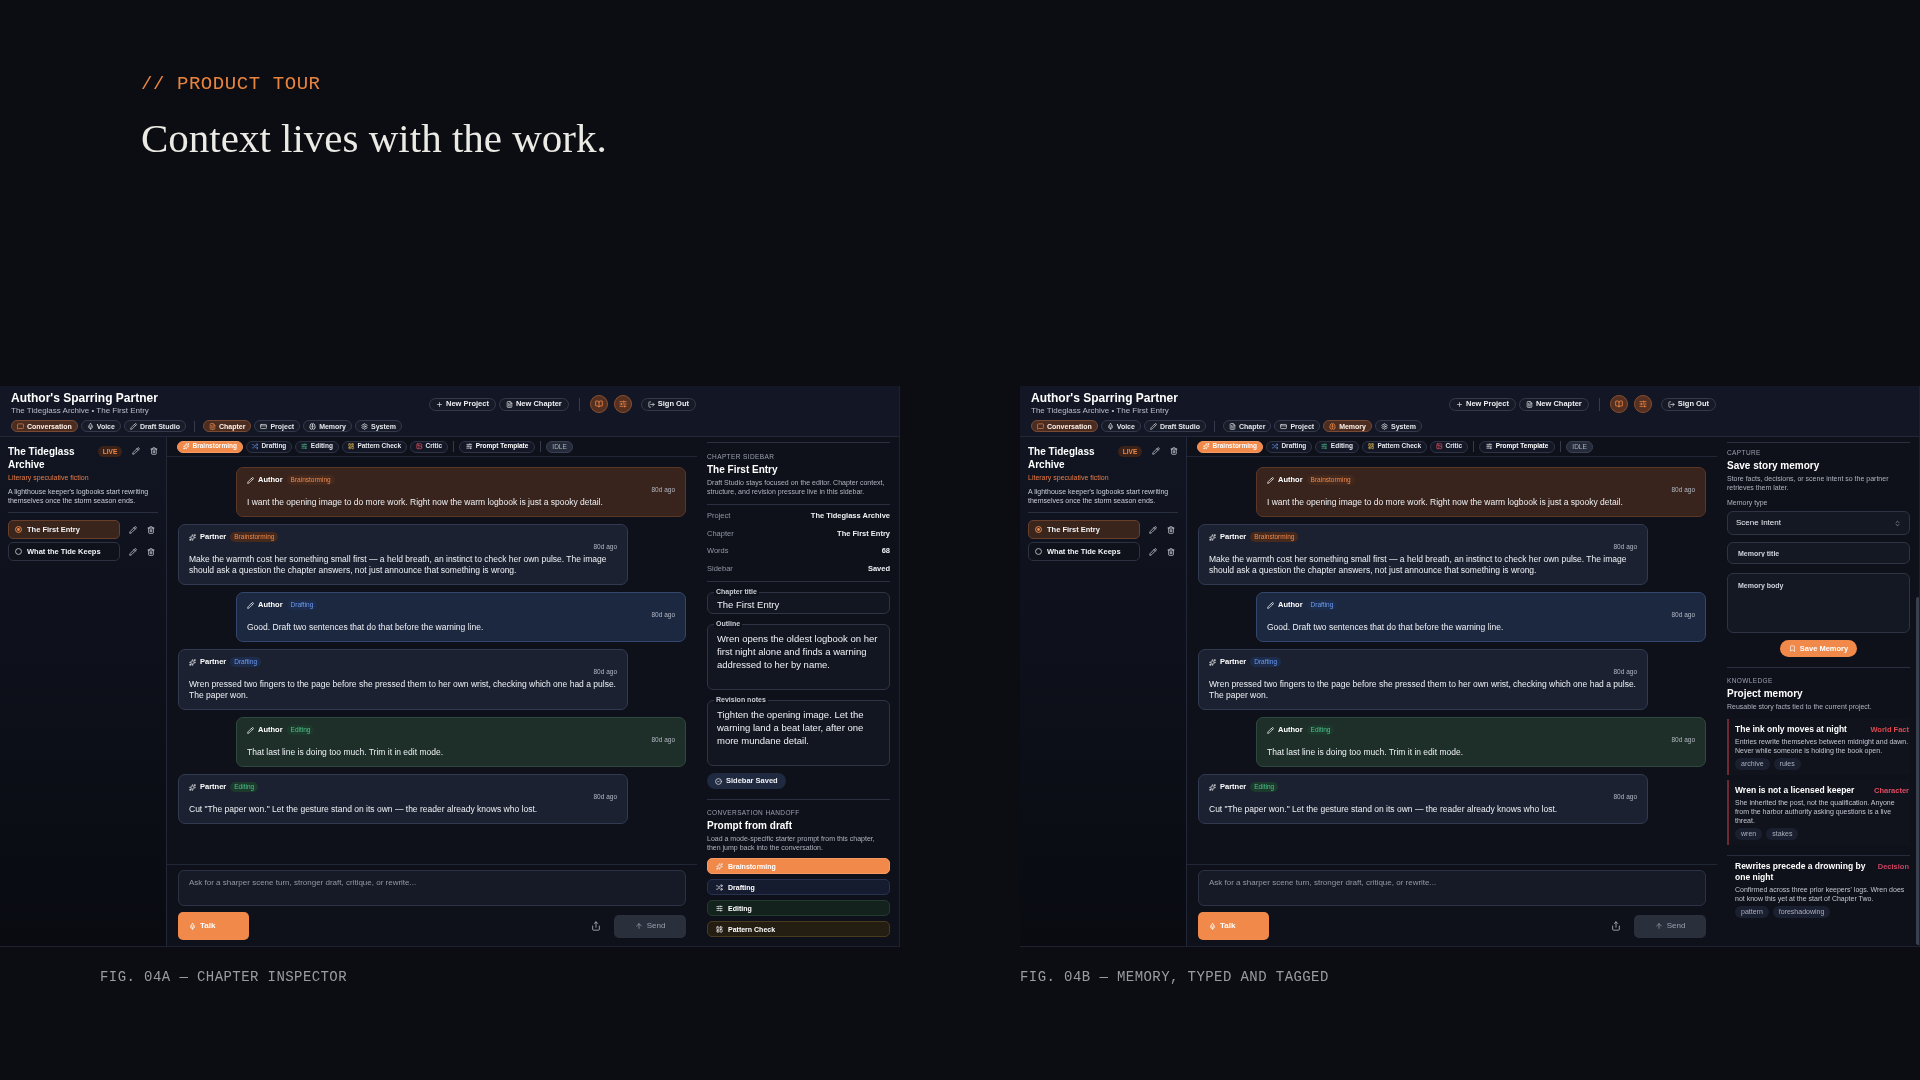  What do you see at coordinates (264, 426) in the screenshot?
I see `card-icon` at bounding box center [264, 426].